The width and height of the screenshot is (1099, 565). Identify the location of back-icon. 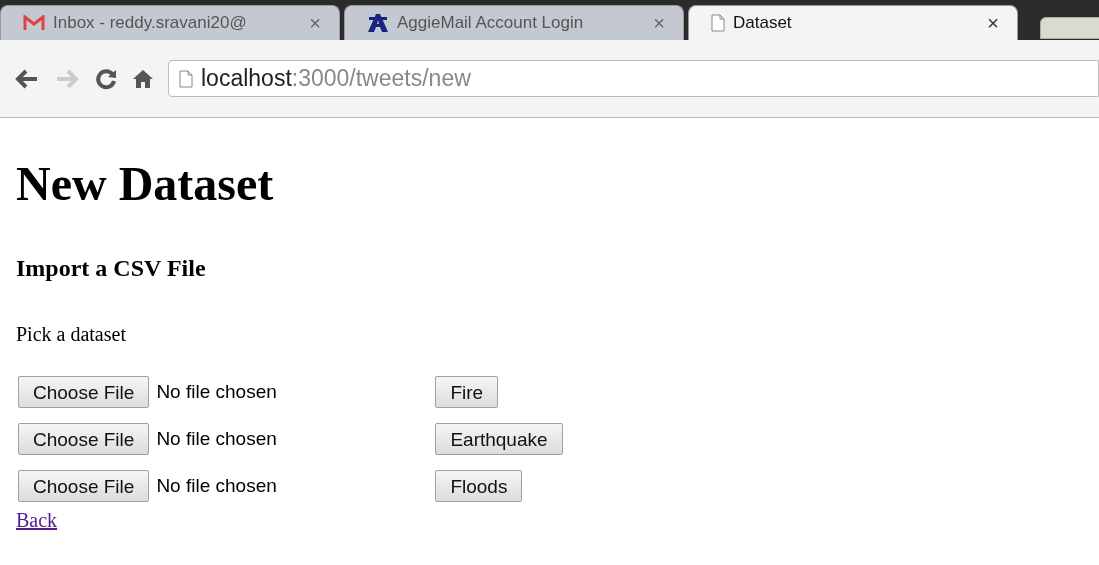
(27, 78).